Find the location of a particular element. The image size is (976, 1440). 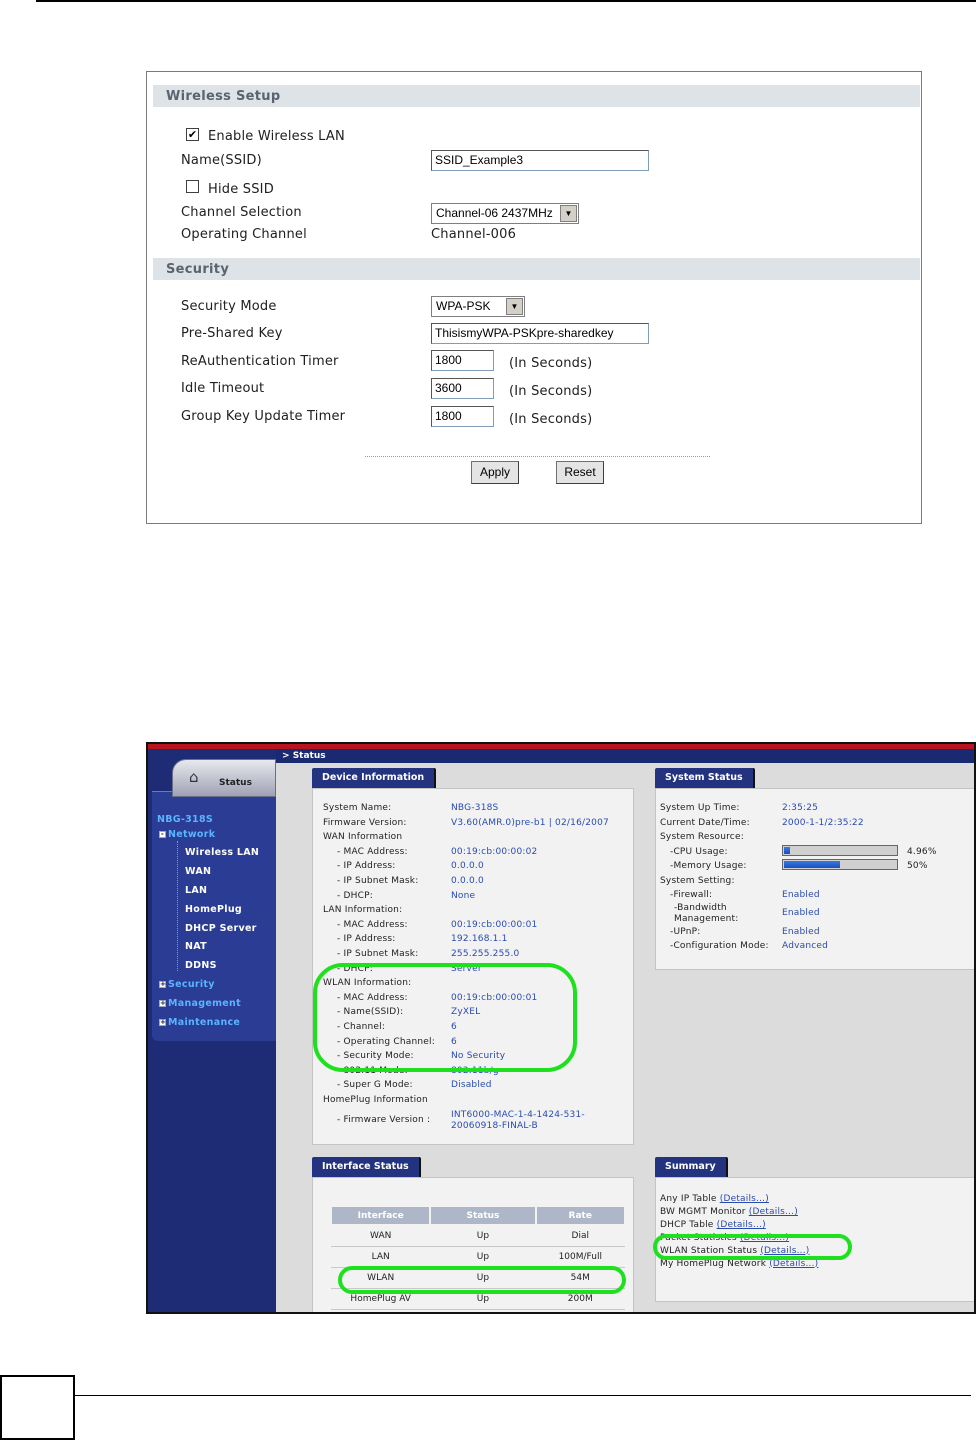

channel-select-value: Channel-06 2437MHz is located at coordinates (494, 213).